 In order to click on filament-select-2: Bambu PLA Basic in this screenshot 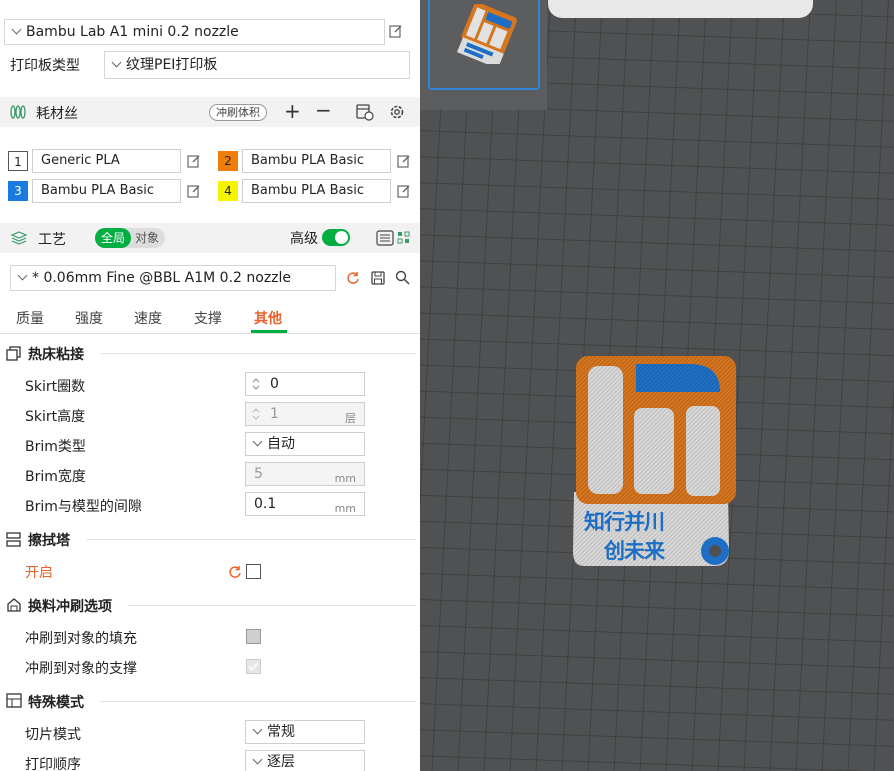, I will do `click(316, 161)`.